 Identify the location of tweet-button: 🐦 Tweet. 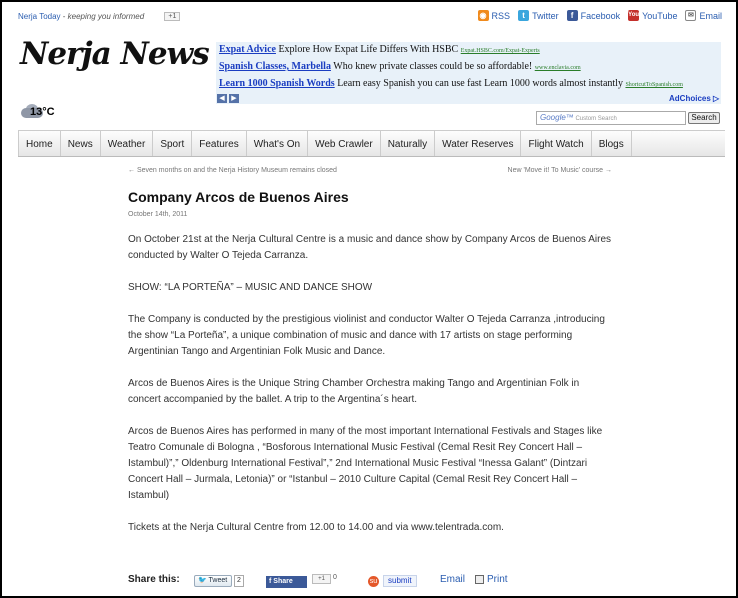
(213, 581).